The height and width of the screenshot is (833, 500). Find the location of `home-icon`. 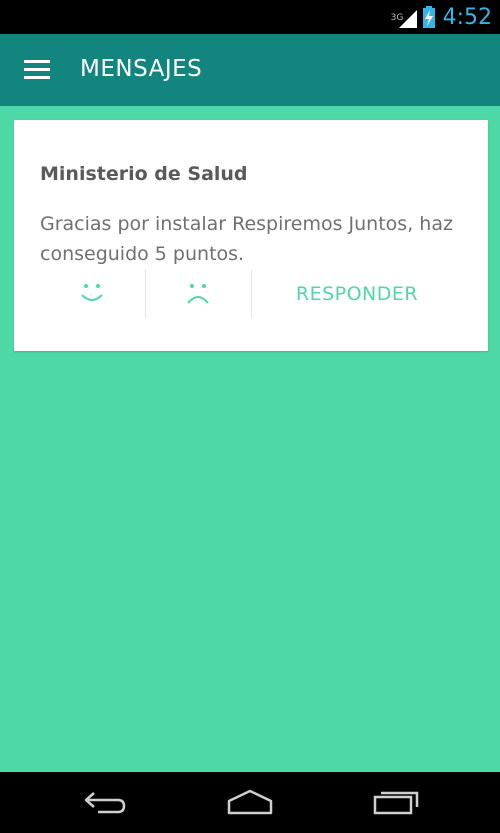

home-icon is located at coordinates (250, 802).